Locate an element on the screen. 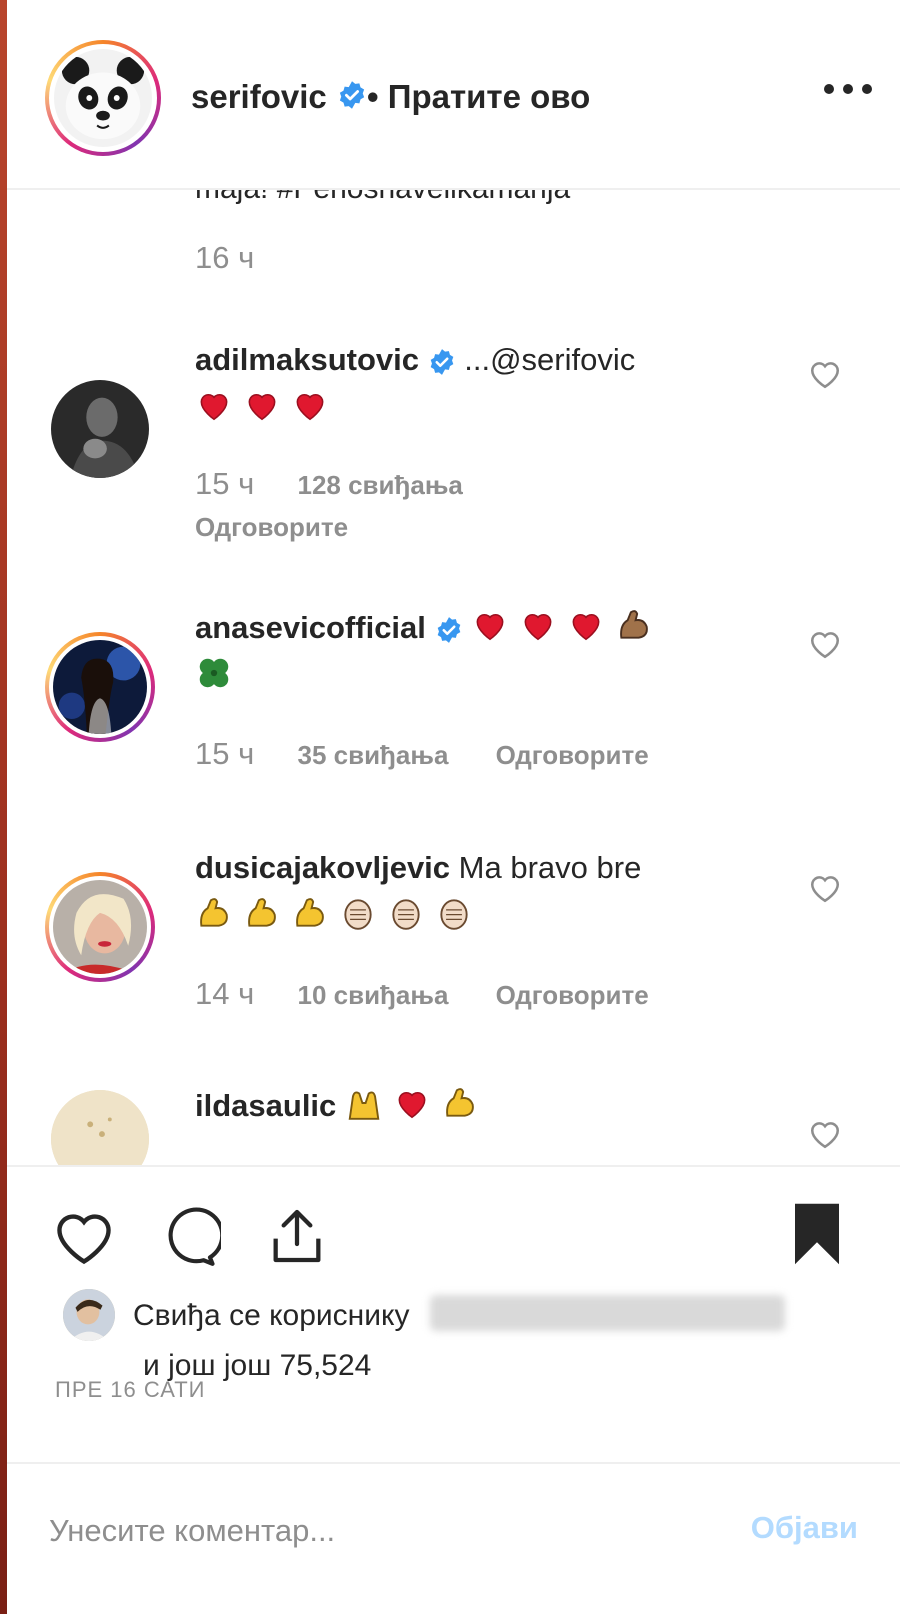  header-avatar-ring is located at coordinates (103, 98).